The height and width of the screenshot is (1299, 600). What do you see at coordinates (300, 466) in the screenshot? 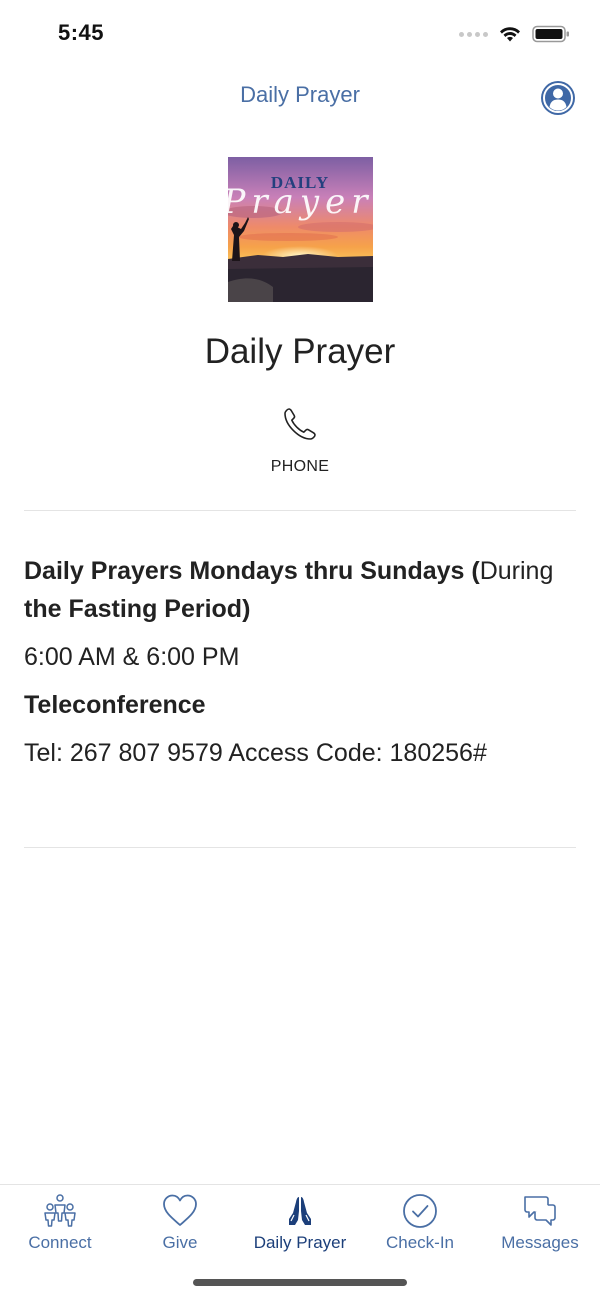
I see `phone-label: PHONE` at bounding box center [300, 466].